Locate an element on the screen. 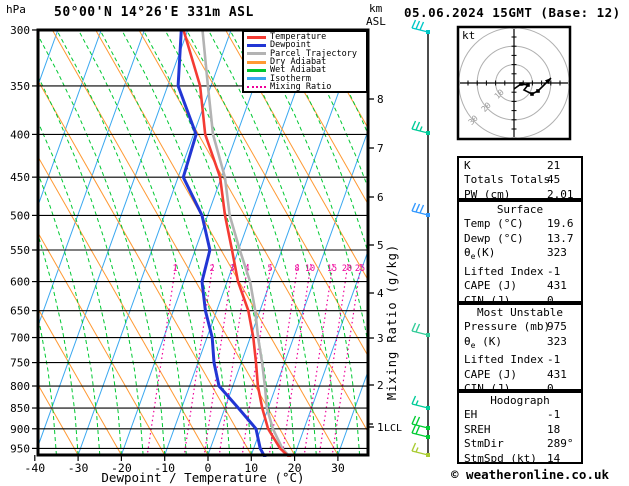  panel-row: Lifted Index -1 is located at coordinates (520, 360).